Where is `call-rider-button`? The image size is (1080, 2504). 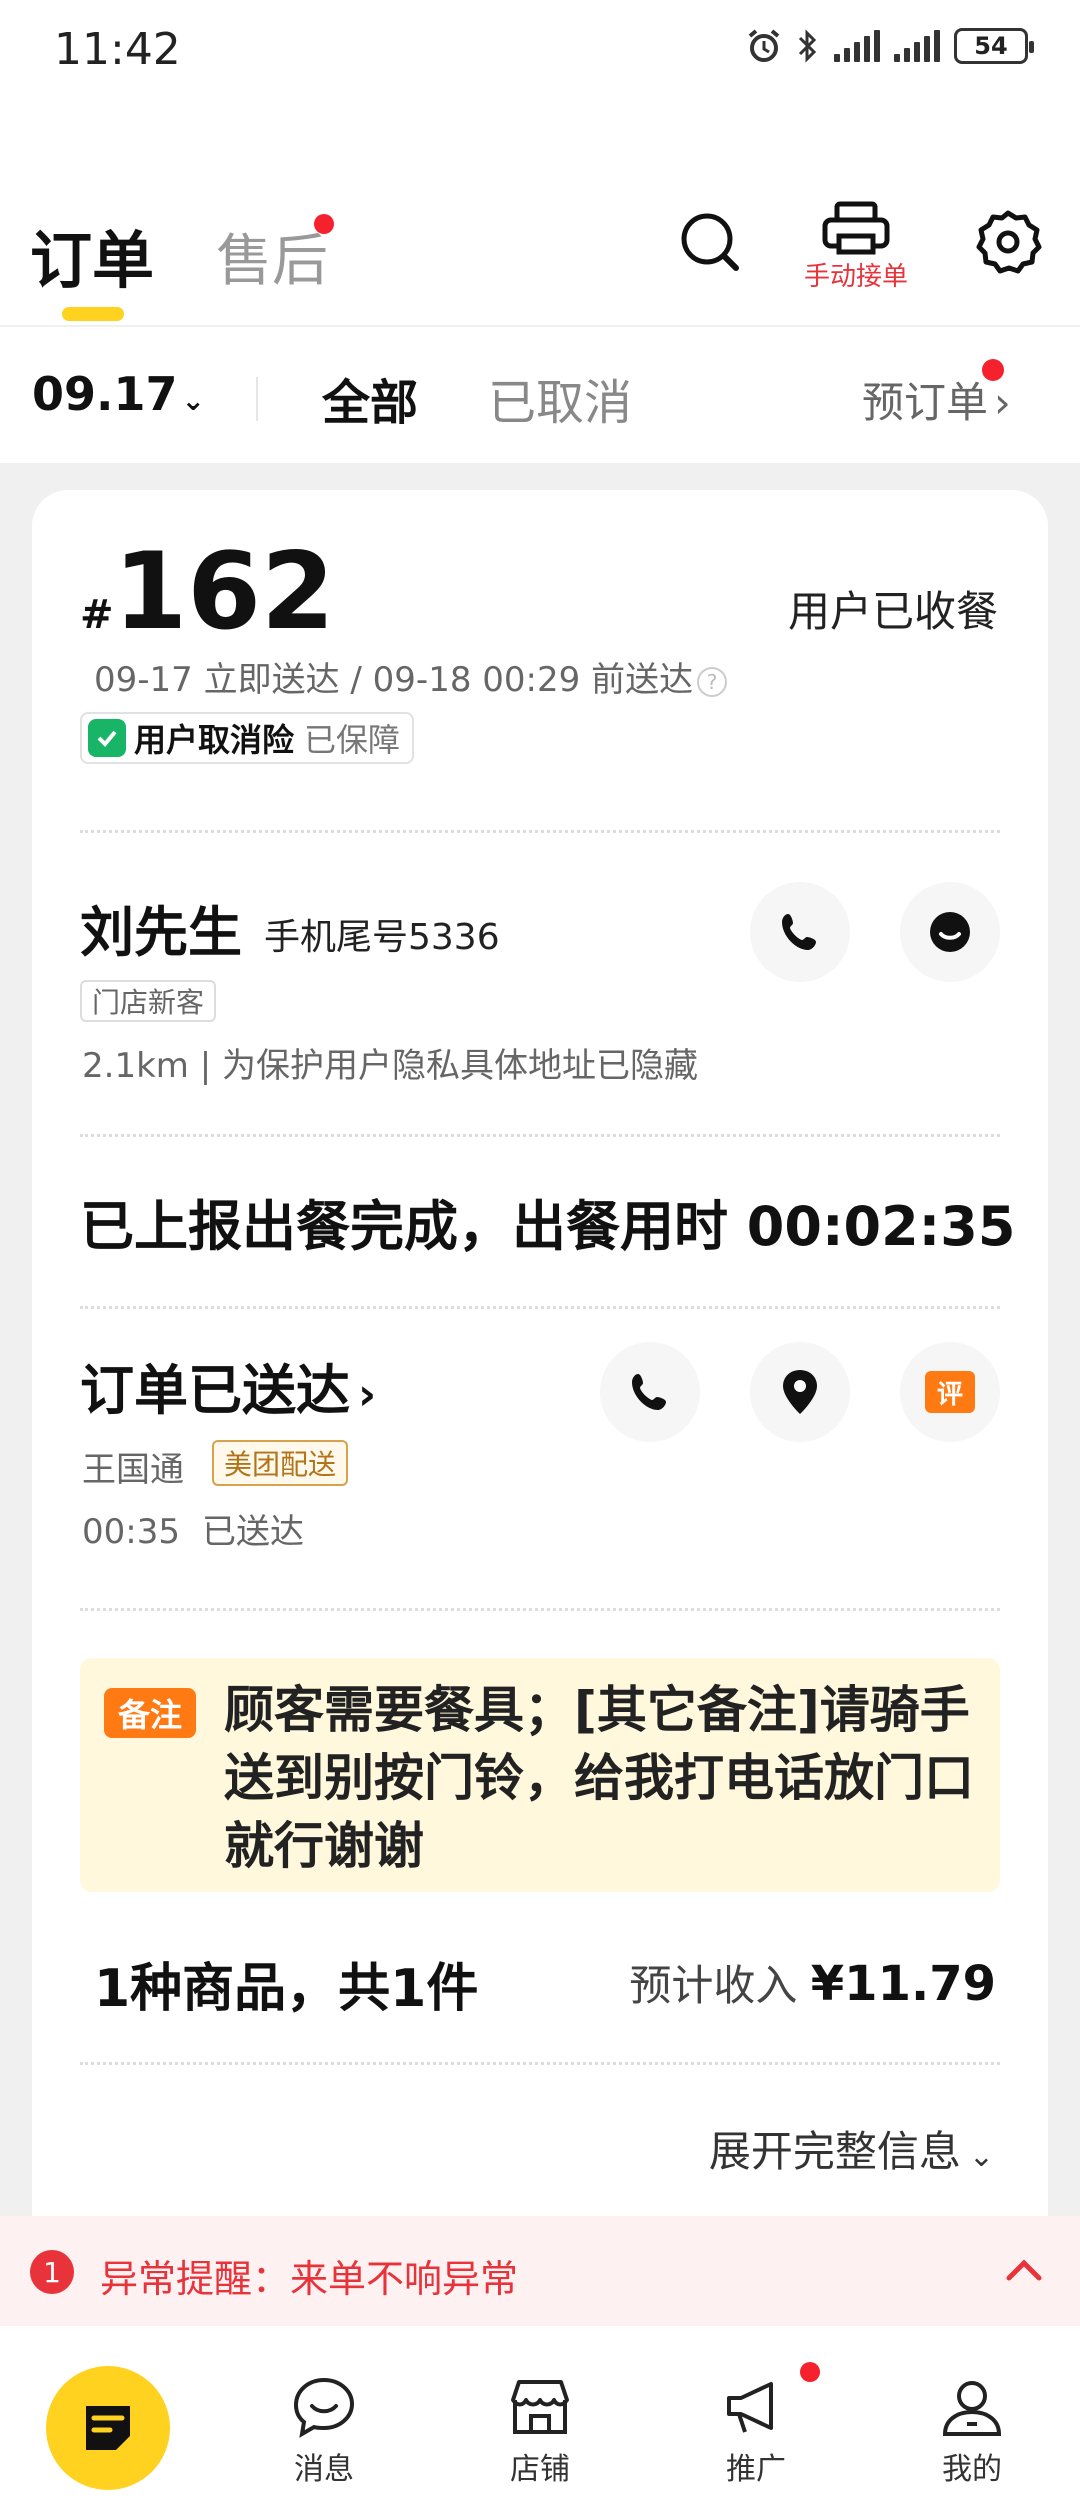 call-rider-button is located at coordinates (650, 1392).